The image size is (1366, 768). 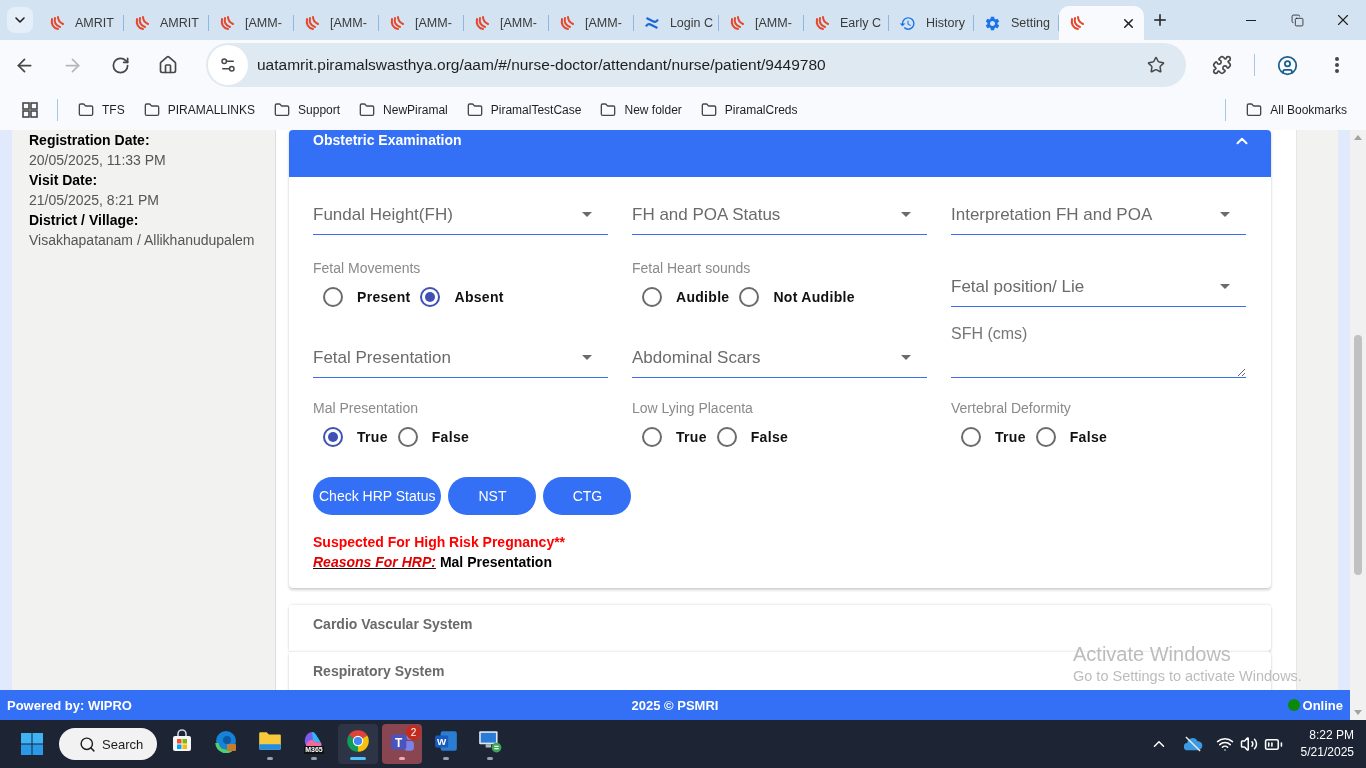 What do you see at coordinates (20, 20) in the screenshot?
I see `tab-search-button` at bounding box center [20, 20].